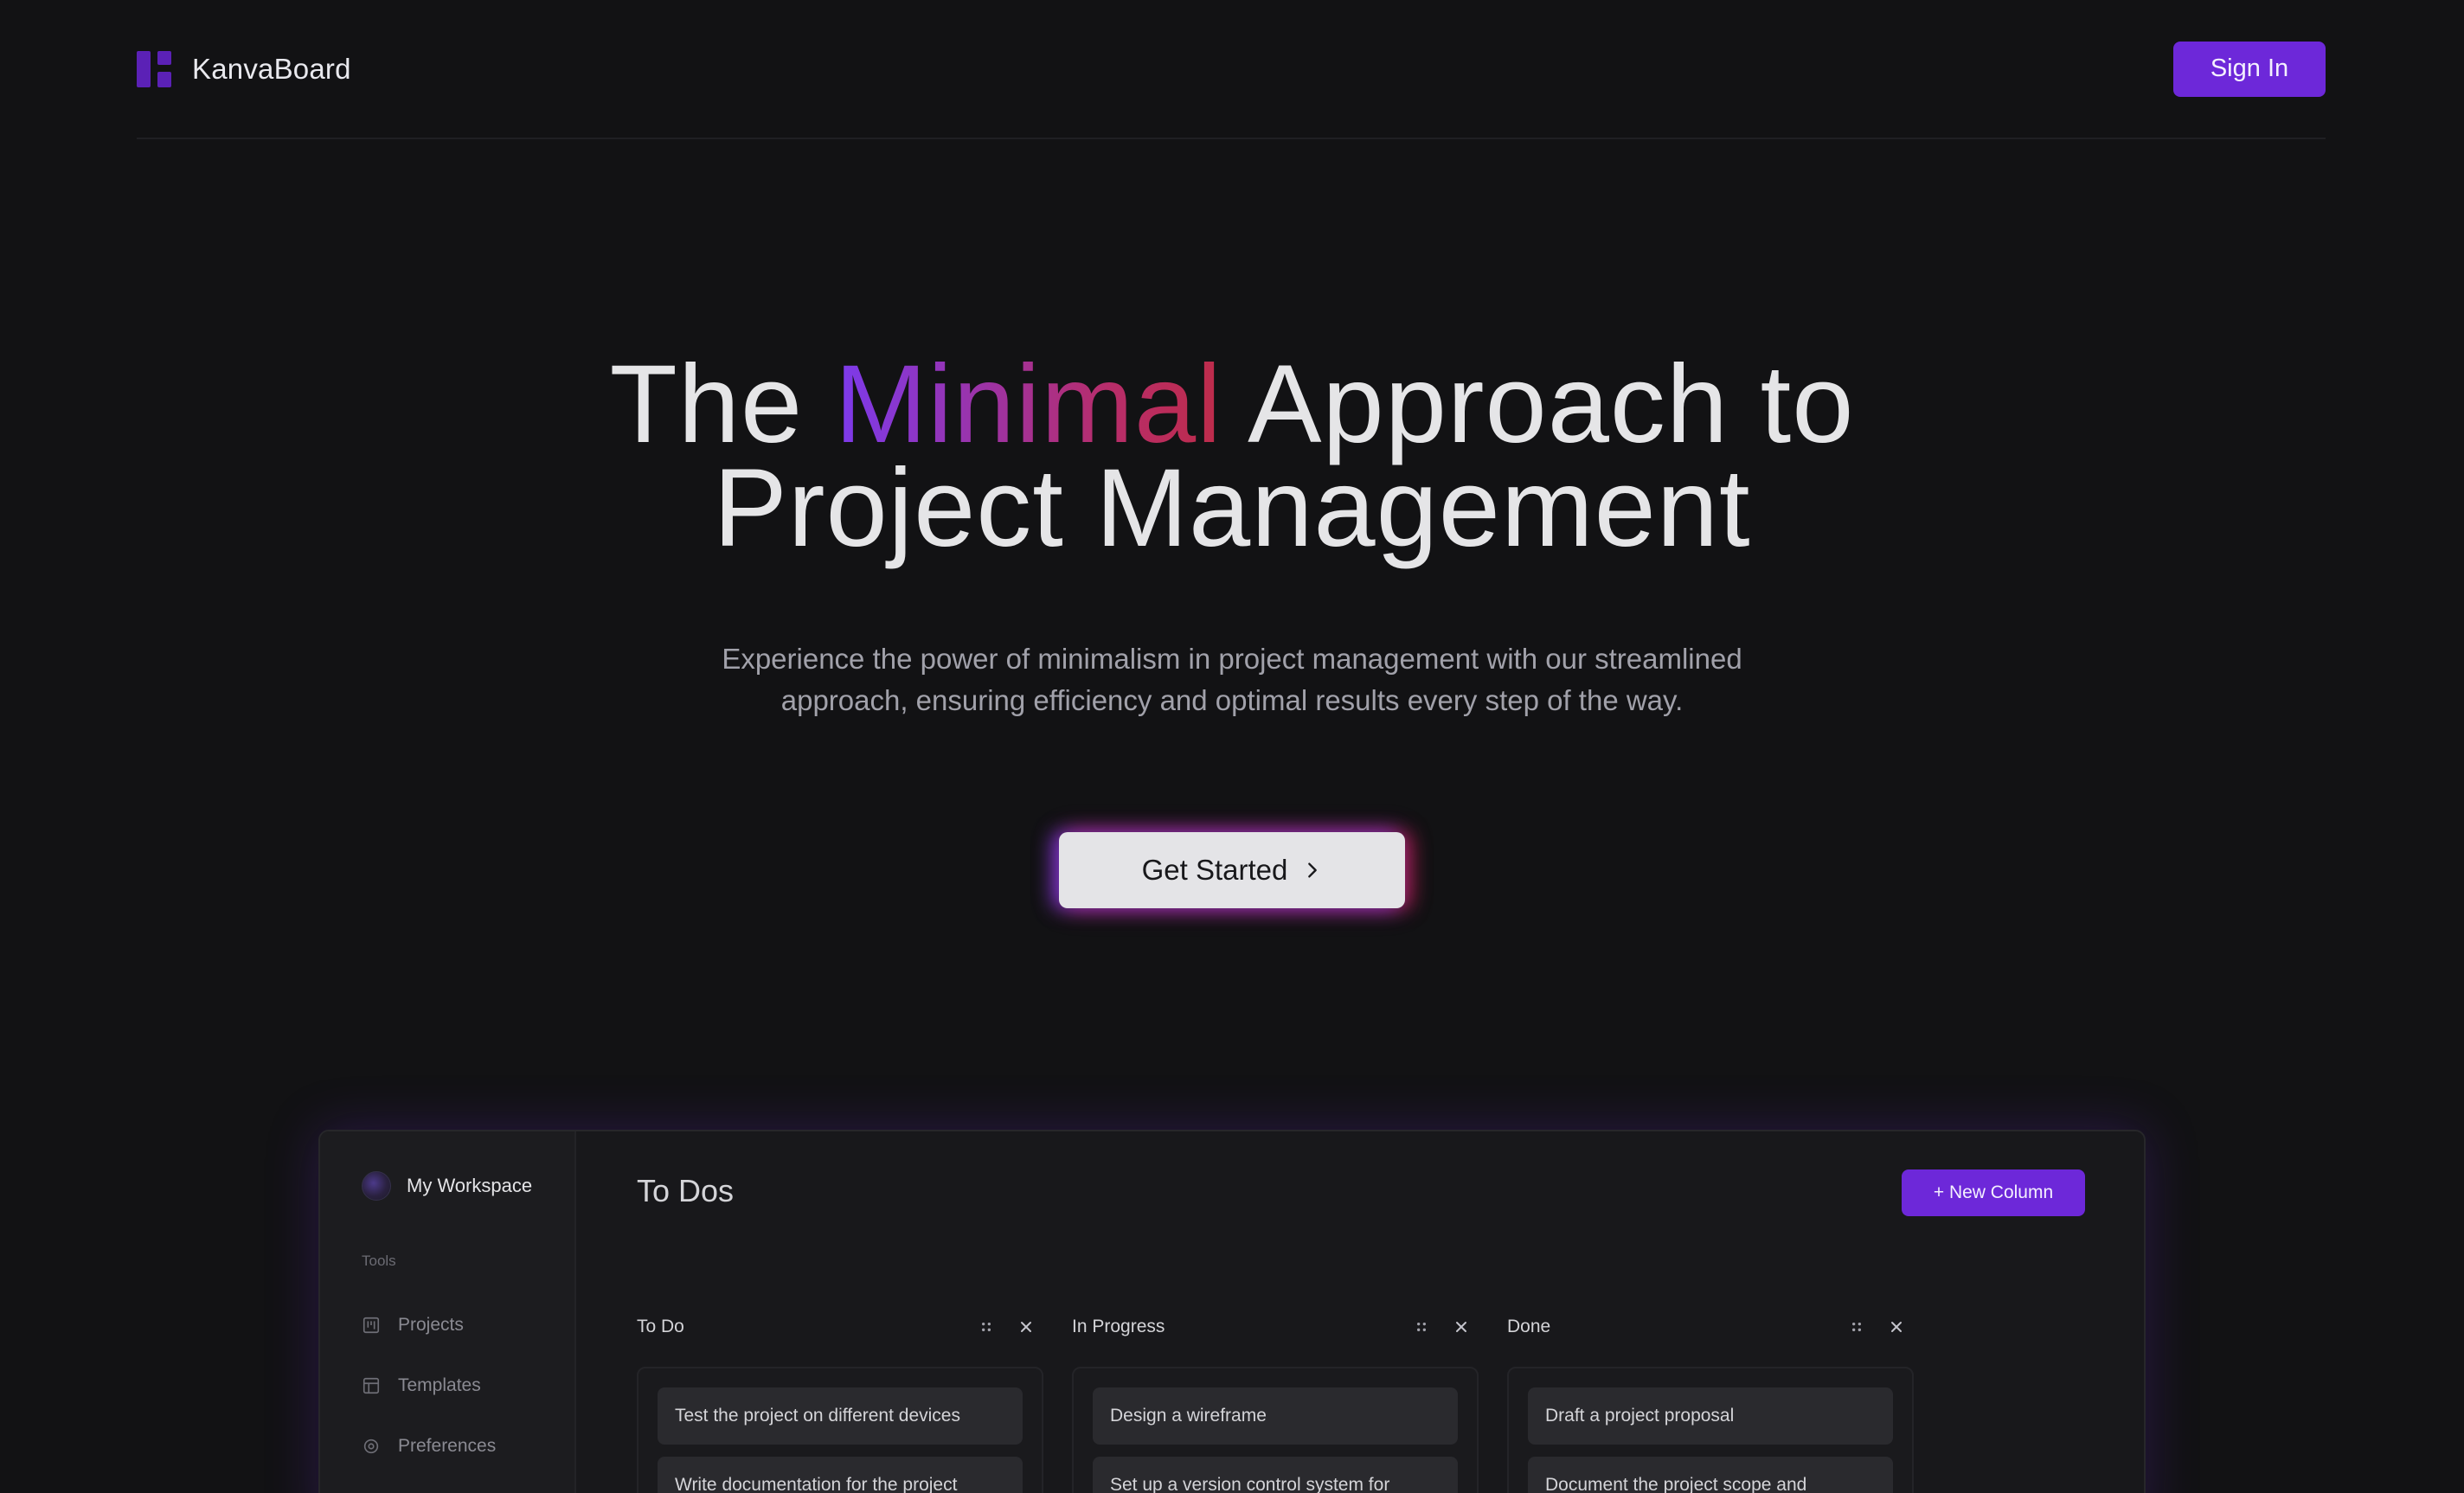 The width and height of the screenshot is (2464, 1493). What do you see at coordinates (2250, 69) in the screenshot?
I see `sign-in-button: Sign In` at bounding box center [2250, 69].